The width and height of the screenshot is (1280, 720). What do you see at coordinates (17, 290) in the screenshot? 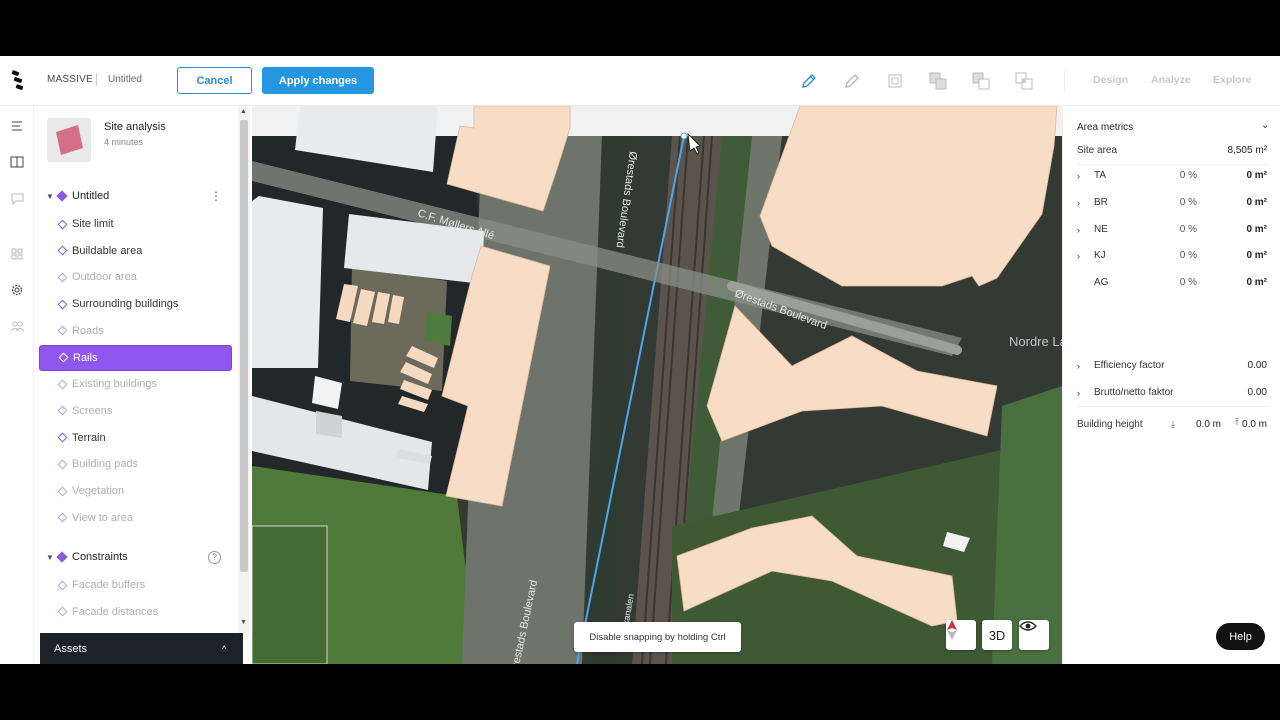
I see `gear-icon` at bounding box center [17, 290].